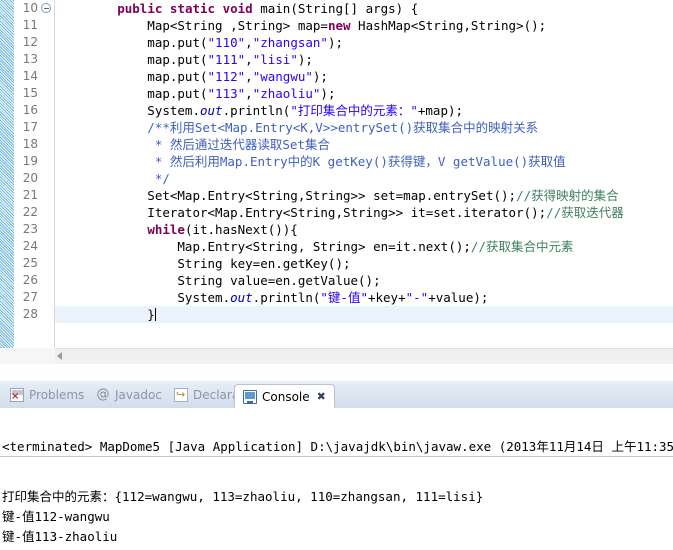 This screenshot has width=673, height=550. I want to click on code-line-15: map.put("113","zhaoliu");, so click(364, 93).